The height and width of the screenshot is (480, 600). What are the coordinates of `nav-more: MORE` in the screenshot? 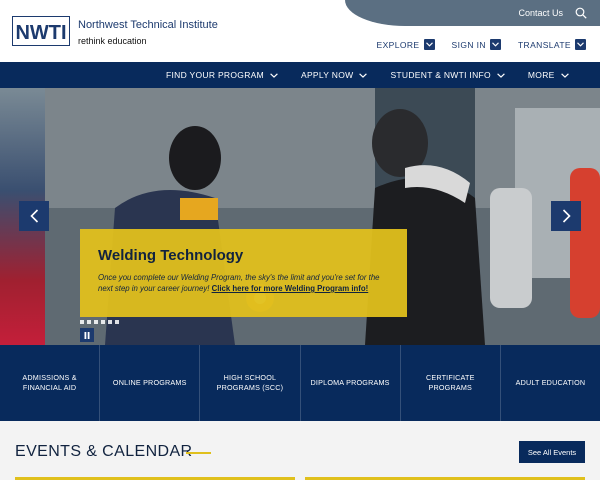 It's located at (548, 75).